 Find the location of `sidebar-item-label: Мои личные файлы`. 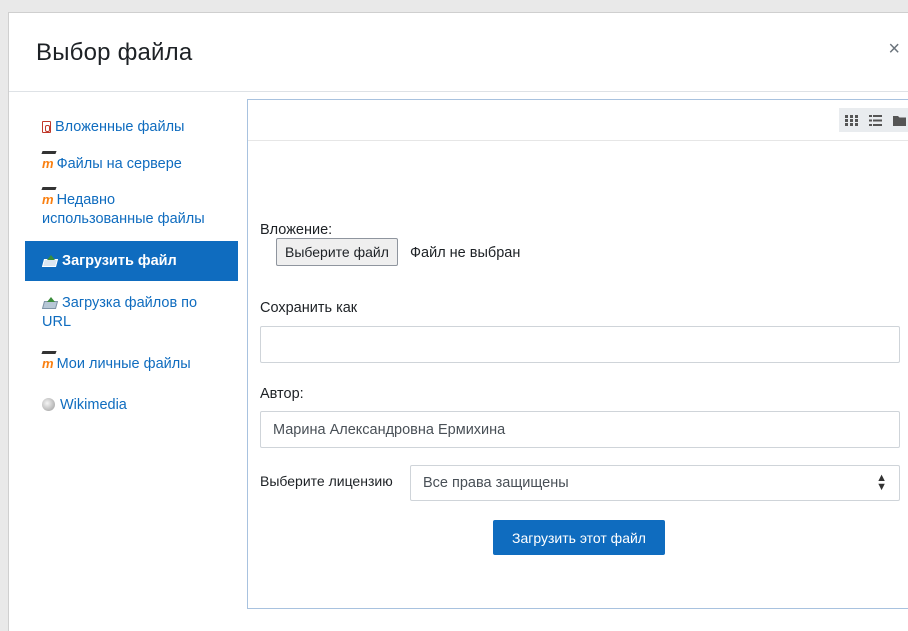

sidebar-item-label: Мои личные файлы is located at coordinates (123, 364).